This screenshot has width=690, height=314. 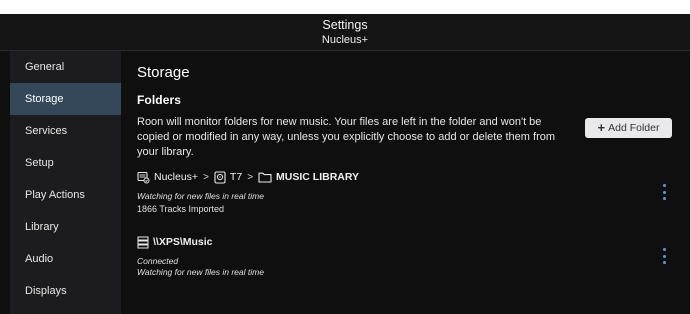 I want to click on path-segment: \\XPS\Music, so click(x=175, y=242).